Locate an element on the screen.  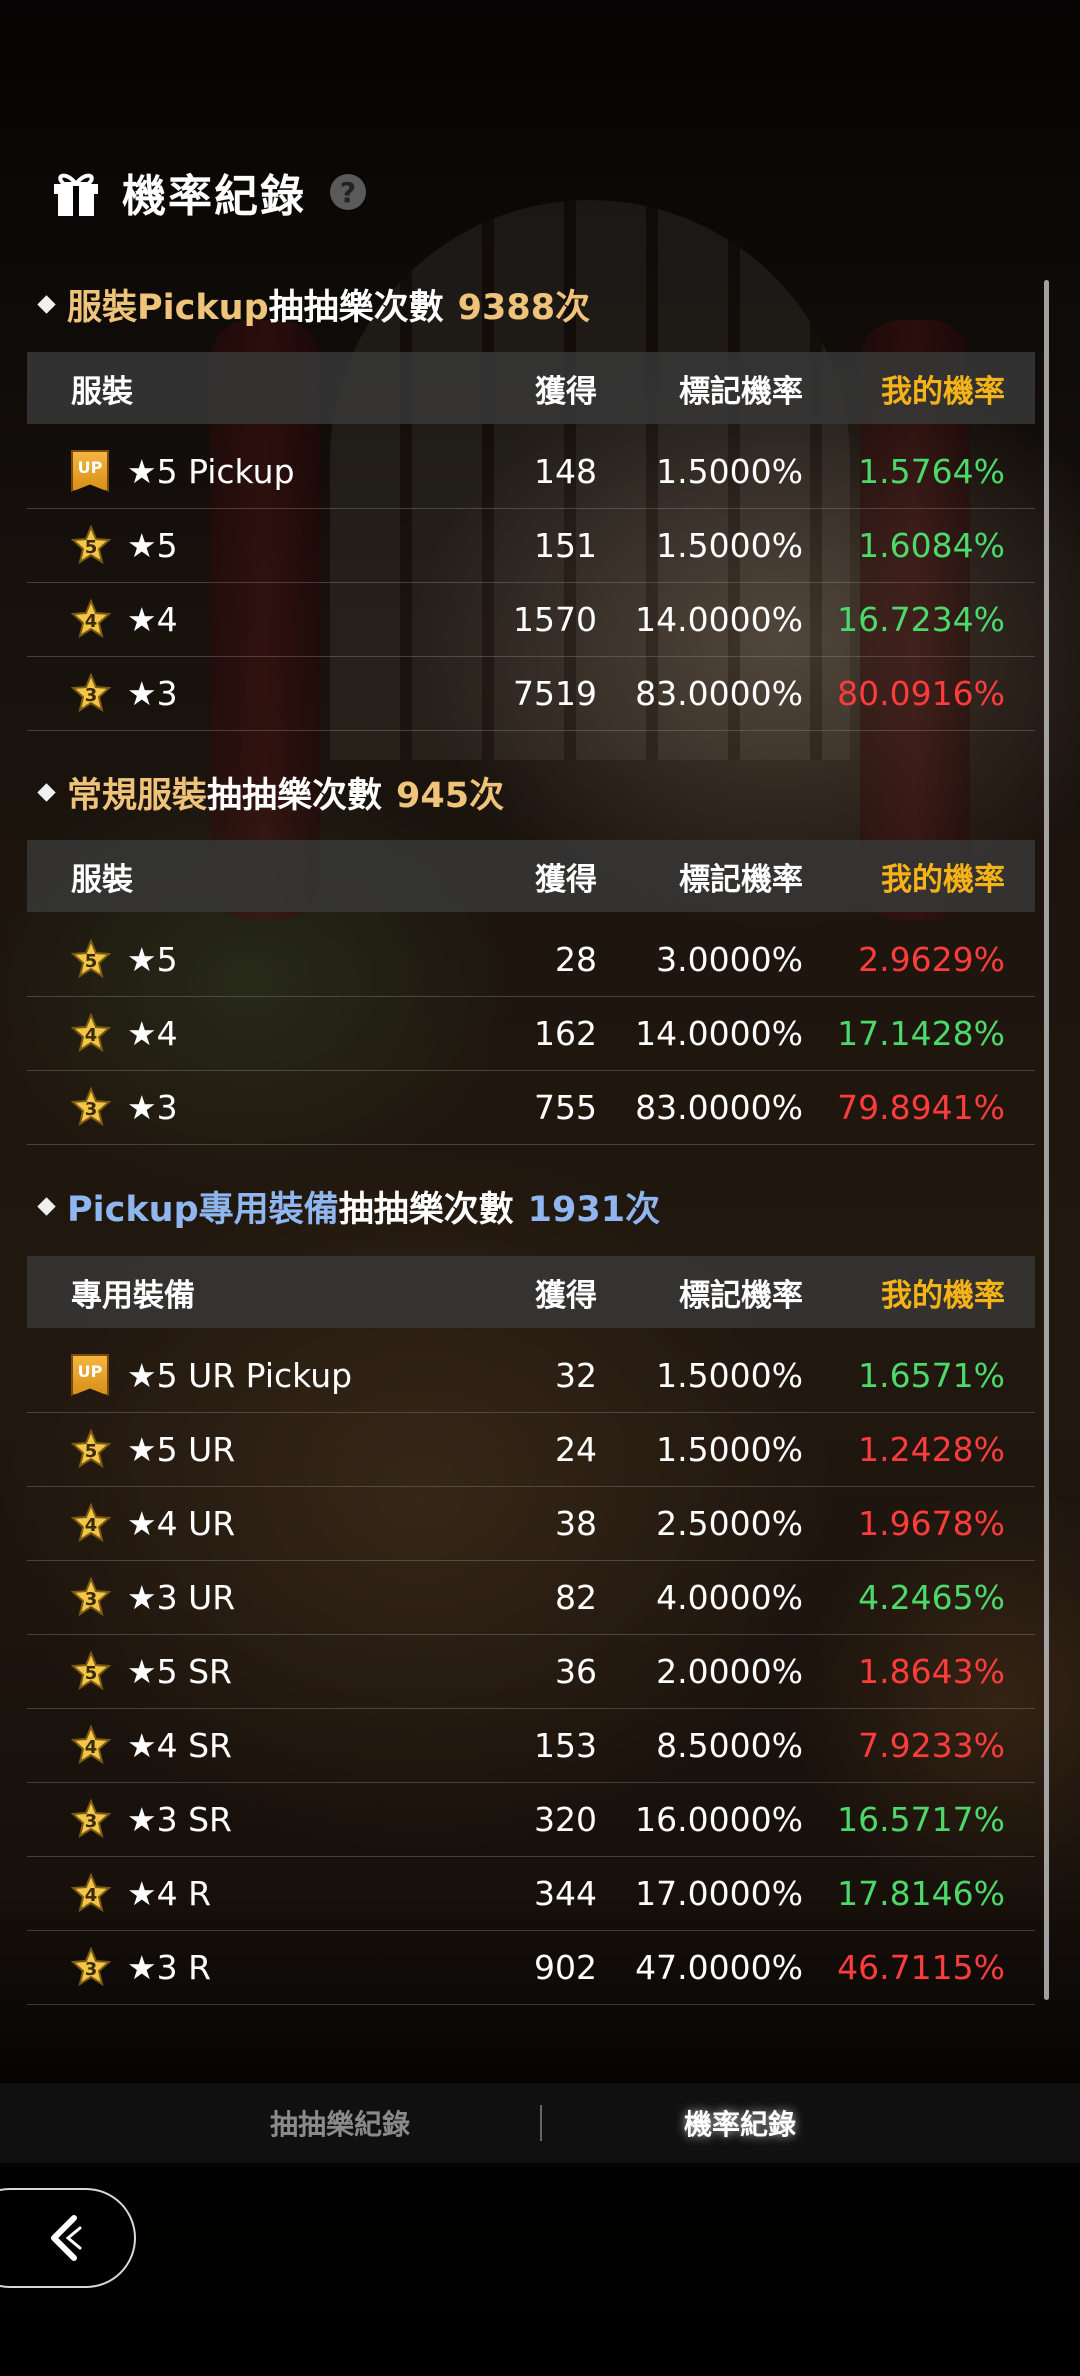
table-row: UP ★5 UR Pickup 32 1.5000% 1.6571% is located at coordinates (531, 1375).